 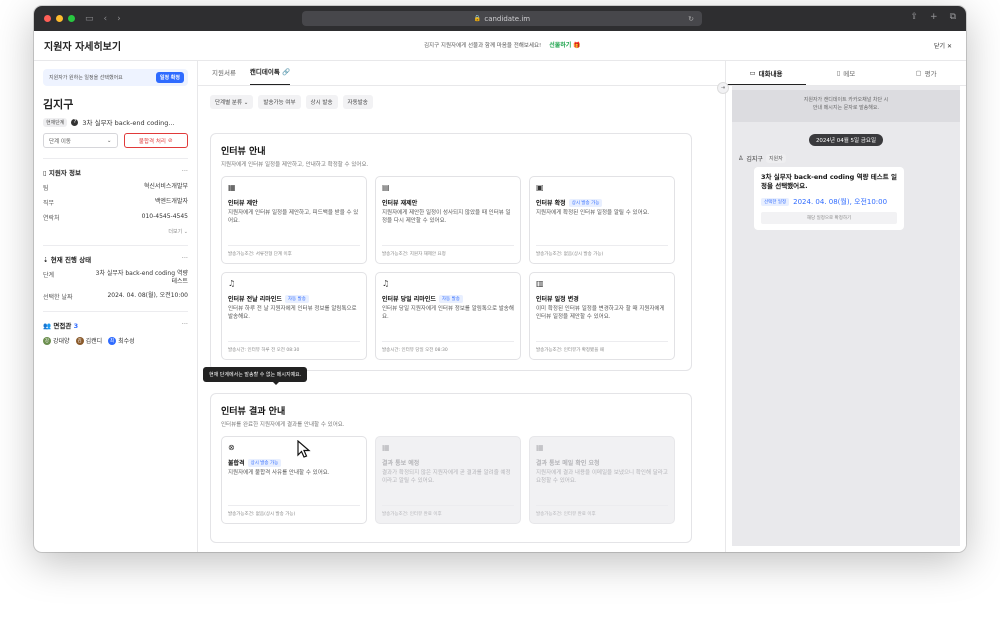 I want to click on kakao-block-notice: 지원자가 캔디데이트 카카오채널 차단 시 안내 메시지는 문자로 발송해요., so click(x=846, y=106).